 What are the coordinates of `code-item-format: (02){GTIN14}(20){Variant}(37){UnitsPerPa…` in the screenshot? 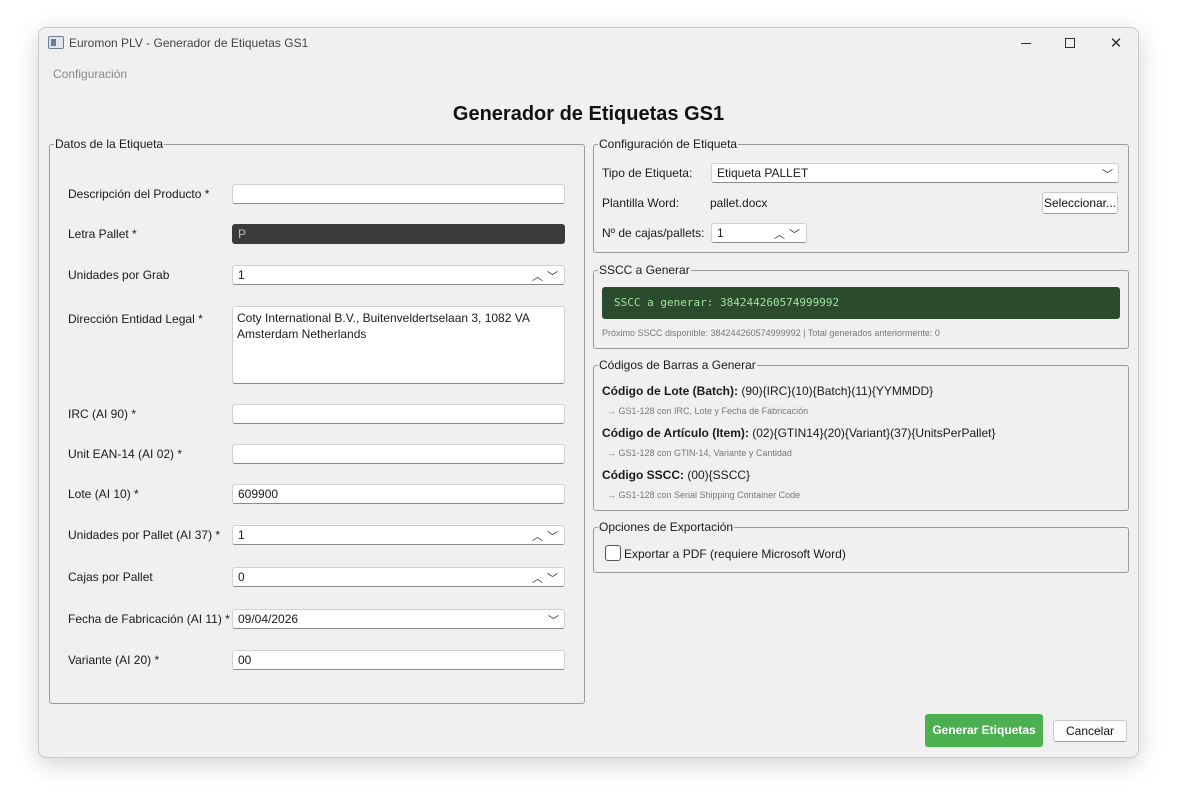 It's located at (872, 433).